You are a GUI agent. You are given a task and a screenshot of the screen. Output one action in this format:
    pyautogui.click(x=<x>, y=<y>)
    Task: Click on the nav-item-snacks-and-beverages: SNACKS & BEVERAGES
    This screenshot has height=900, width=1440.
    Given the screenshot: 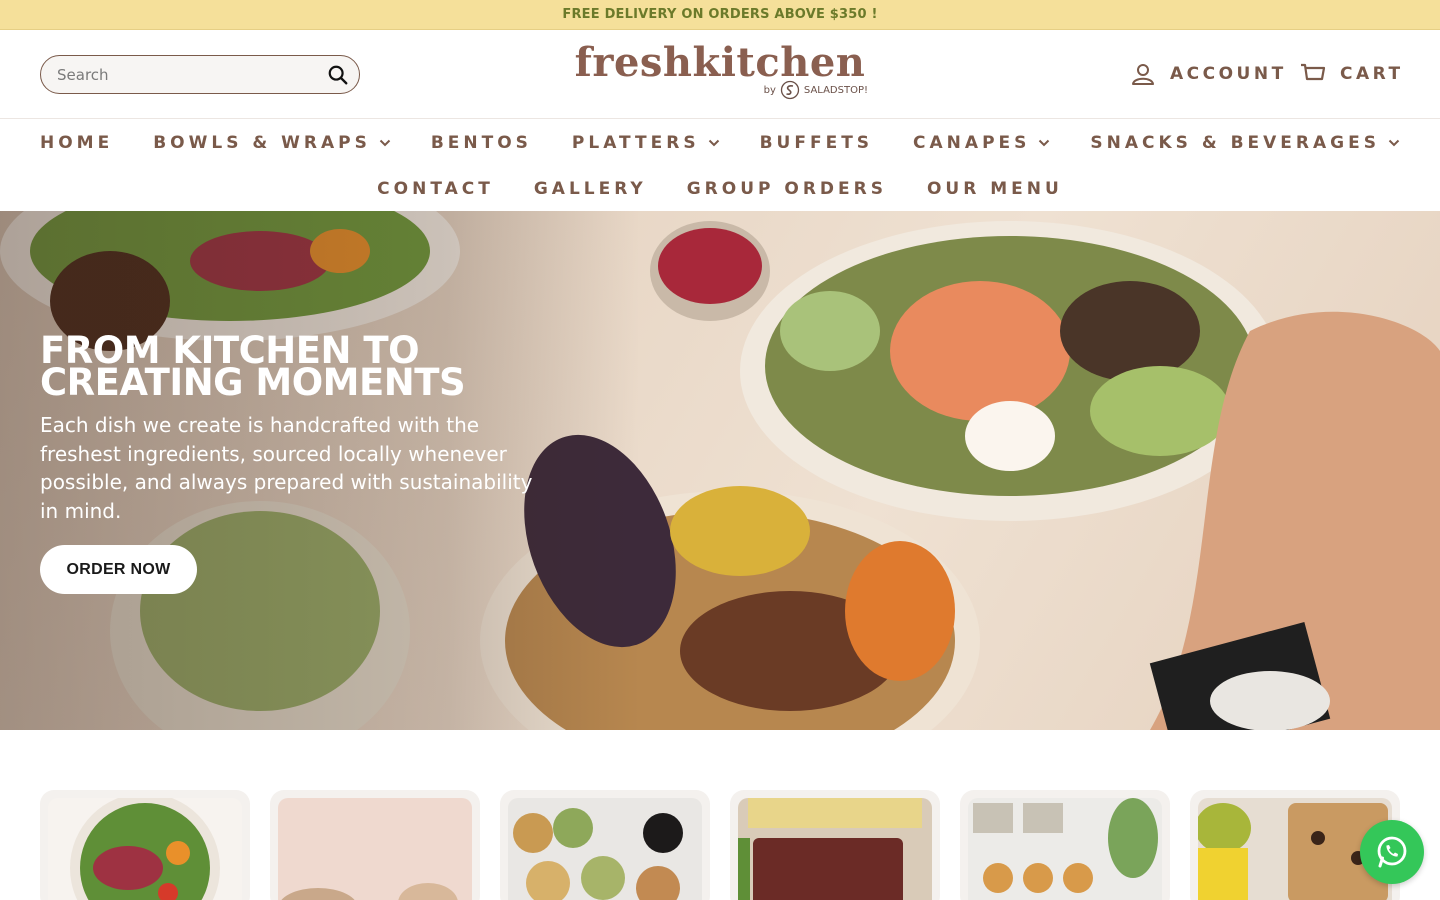 What is the action you would take?
    pyautogui.click(x=1245, y=143)
    